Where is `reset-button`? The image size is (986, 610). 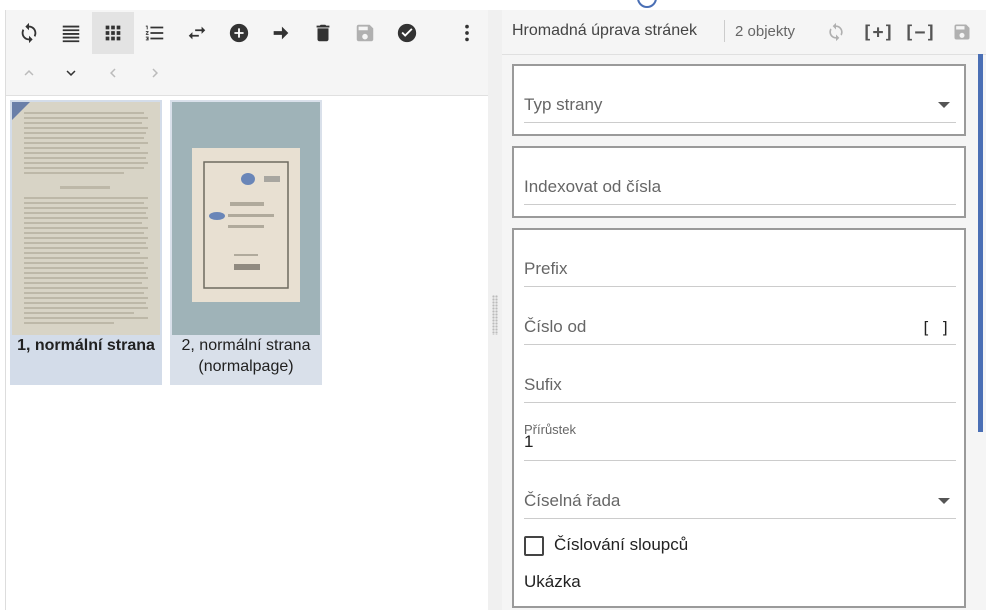 reset-button is located at coordinates (836, 32).